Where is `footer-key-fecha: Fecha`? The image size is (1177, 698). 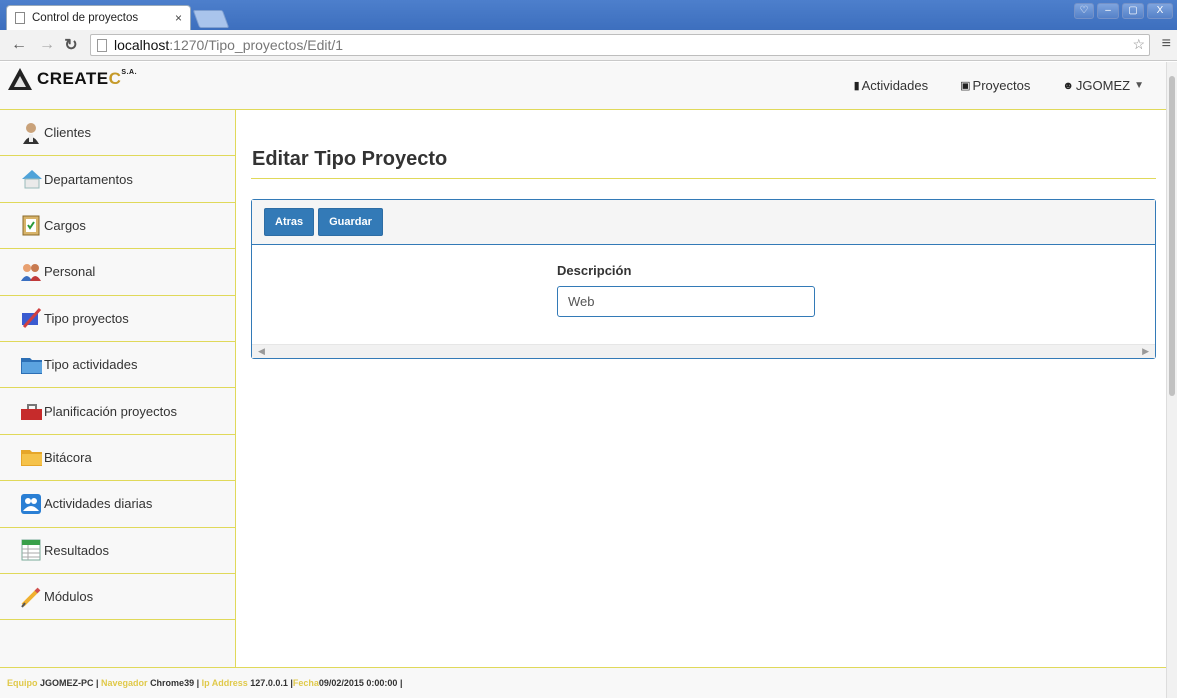
footer-key-fecha: Fecha is located at coordinates (305, 683).